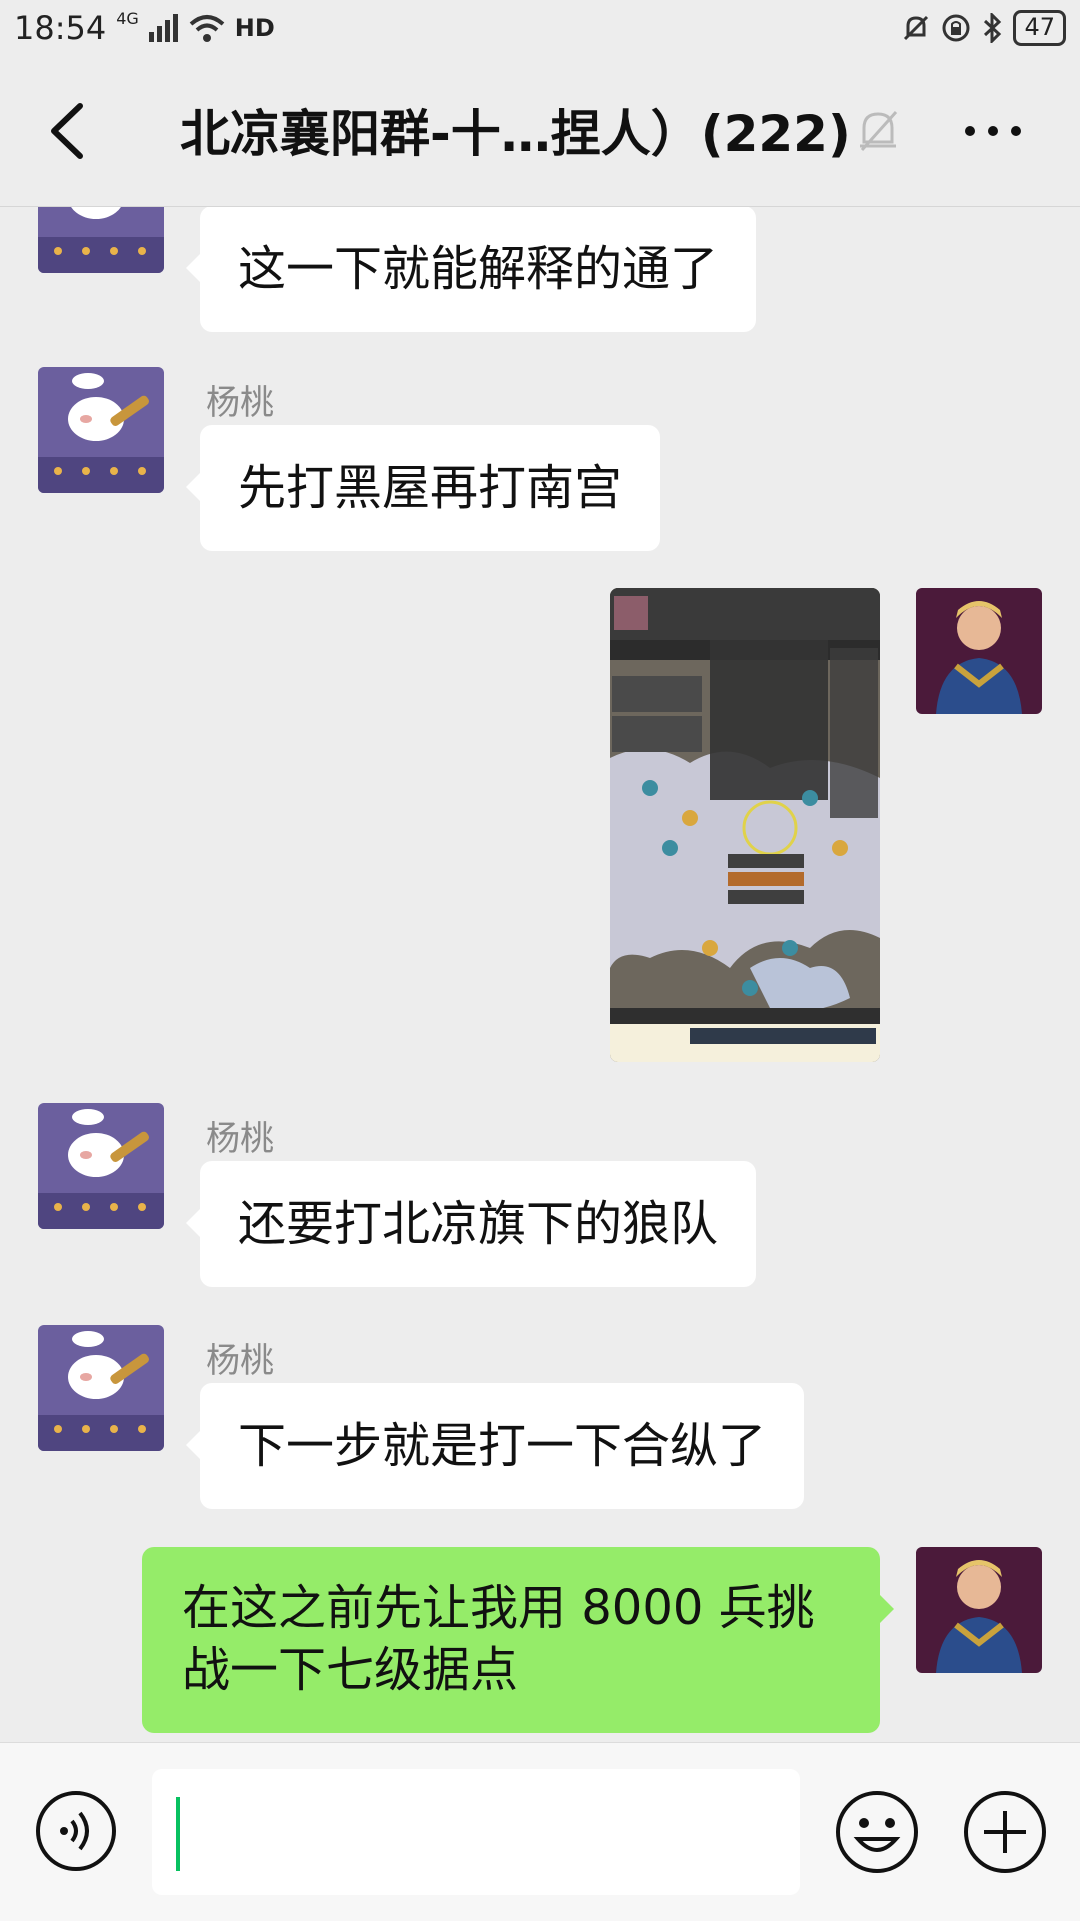 The image size is (1080, 1921). What do you see at coordinates (993, 131) in the screenshot?
I see `more-icon` at bounding box center [993, 131].